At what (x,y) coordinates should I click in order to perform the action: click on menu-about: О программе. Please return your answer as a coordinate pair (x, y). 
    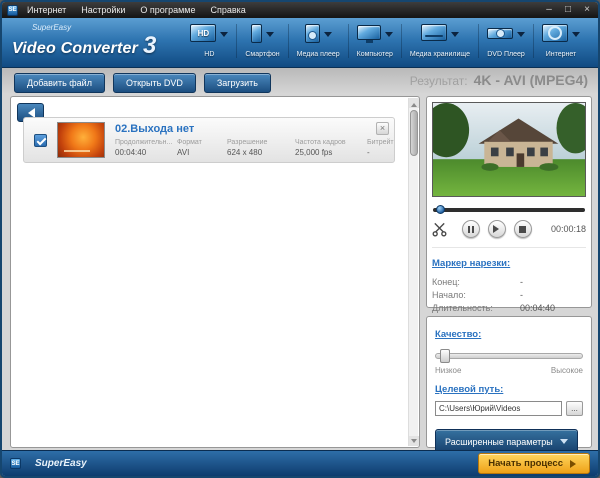
    Looking at the image, I should click on (167, 10).